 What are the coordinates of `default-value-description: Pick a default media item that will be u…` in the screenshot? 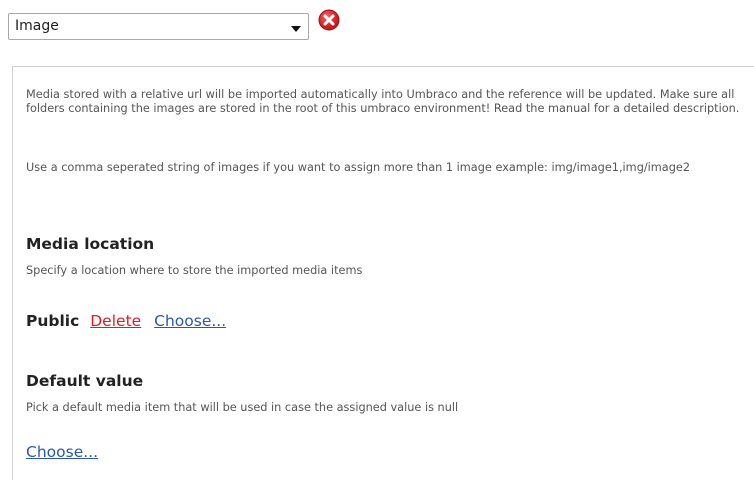 It's located at (242, 407).